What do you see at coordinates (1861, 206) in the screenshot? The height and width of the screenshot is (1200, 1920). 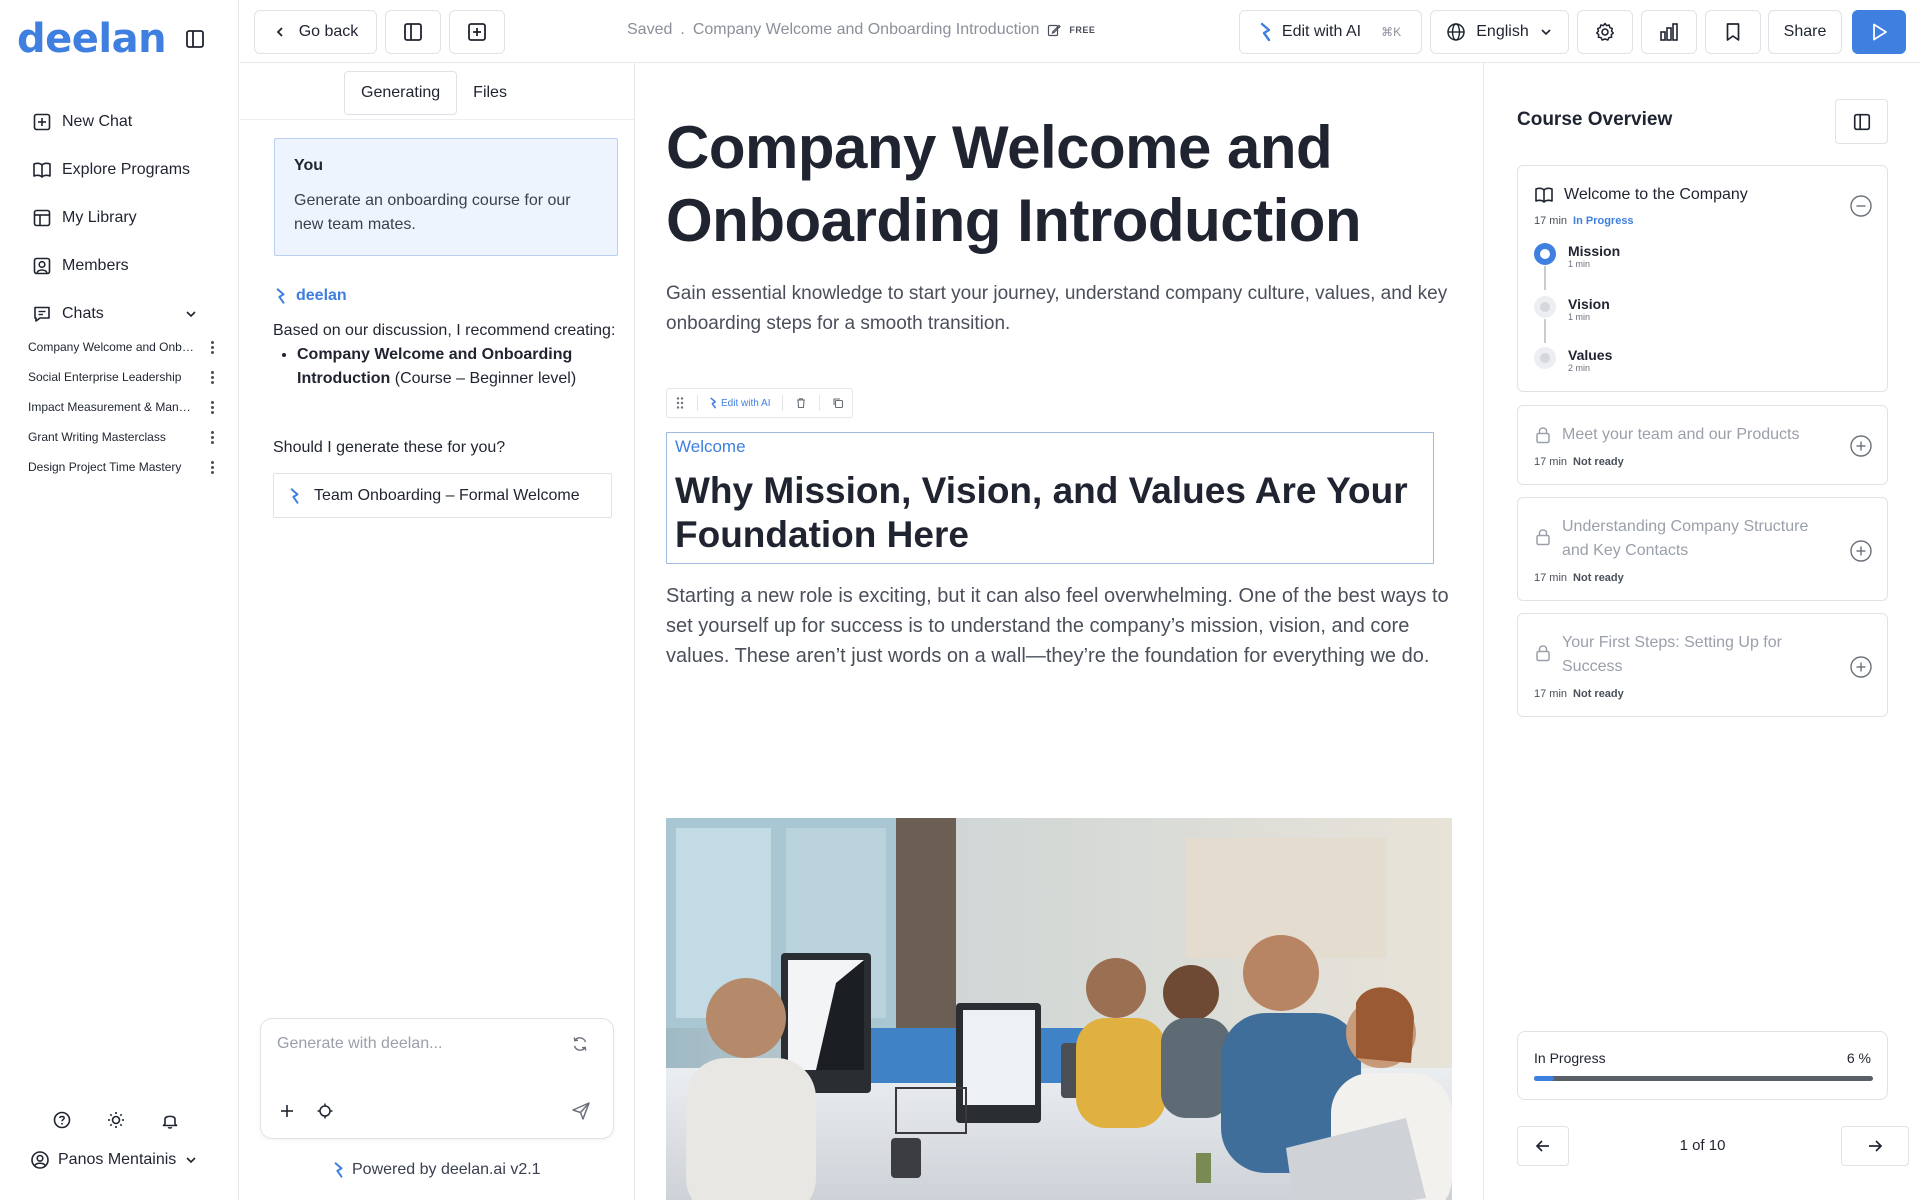 I see `minus-circle-icon` at bounding box center [1861, 206].